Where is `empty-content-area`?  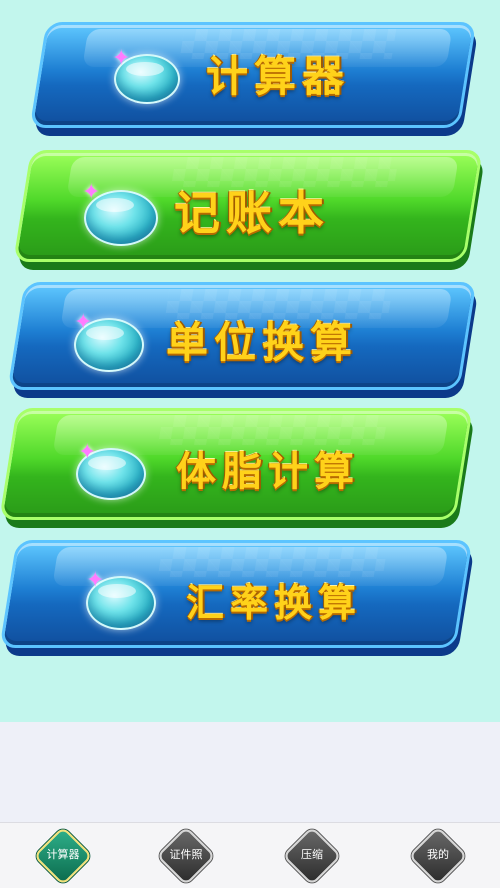 empty-content-area is located at coordinates (250, 772).